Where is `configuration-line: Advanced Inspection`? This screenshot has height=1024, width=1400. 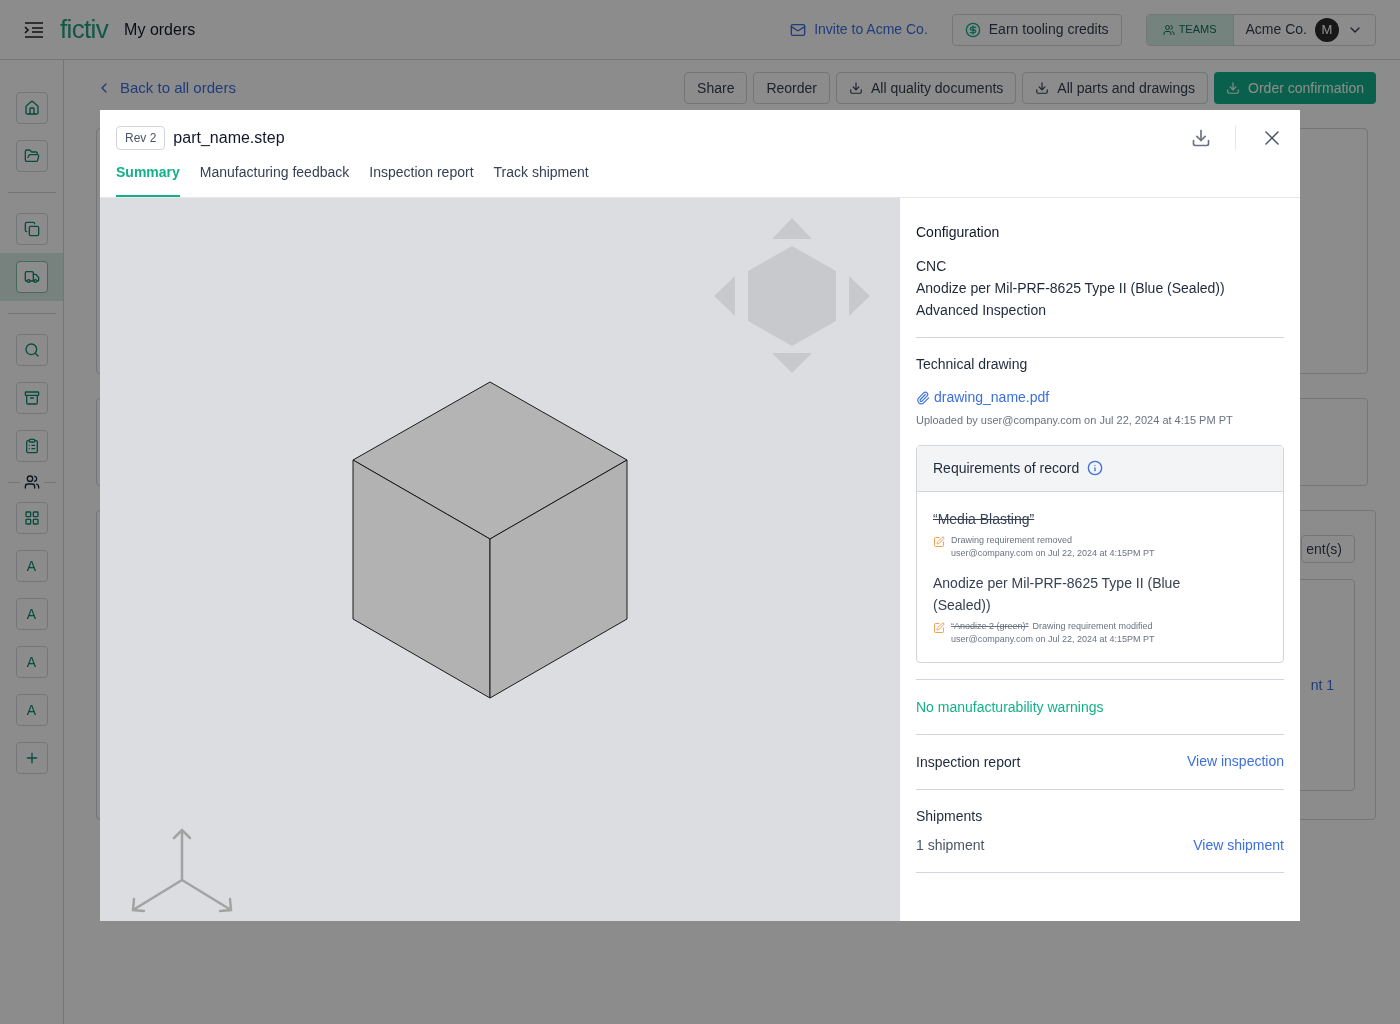
configuration-line: Advanced Inspection is located at coordinates (981, 310).